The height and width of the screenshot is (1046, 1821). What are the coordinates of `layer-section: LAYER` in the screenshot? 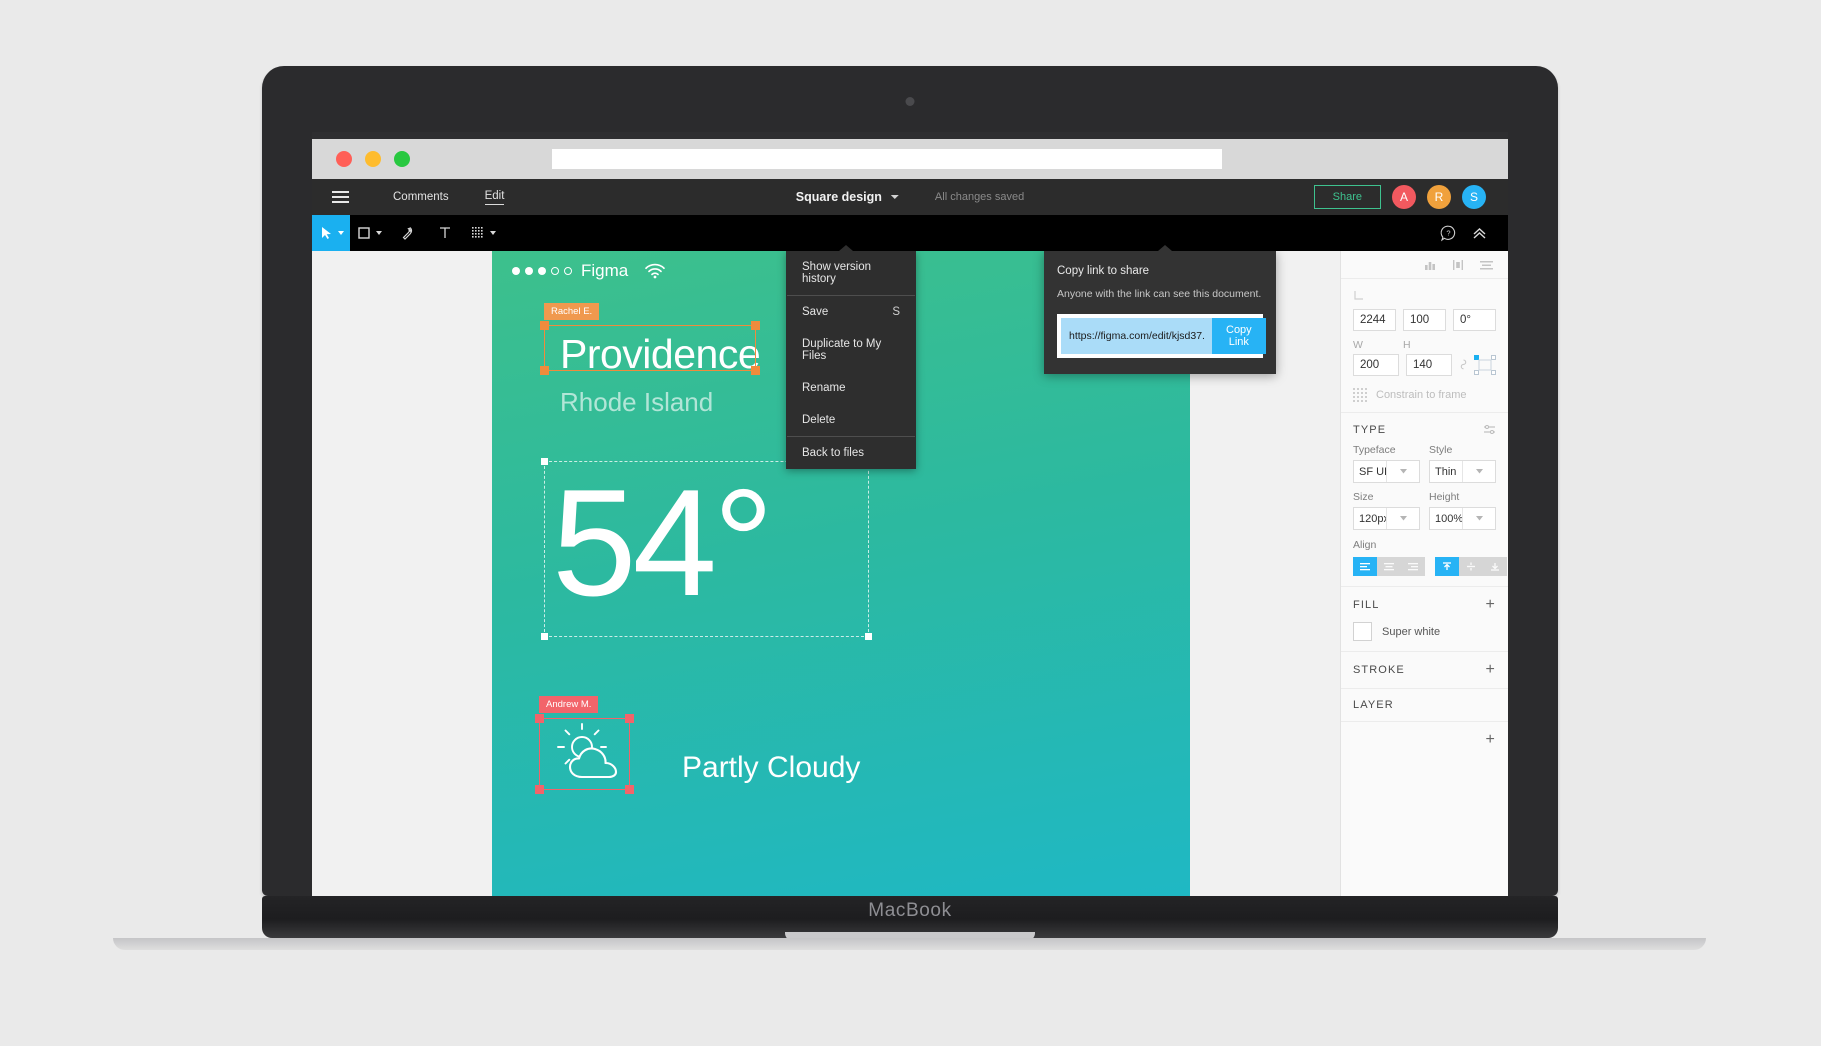 It's located at (1424, 705).